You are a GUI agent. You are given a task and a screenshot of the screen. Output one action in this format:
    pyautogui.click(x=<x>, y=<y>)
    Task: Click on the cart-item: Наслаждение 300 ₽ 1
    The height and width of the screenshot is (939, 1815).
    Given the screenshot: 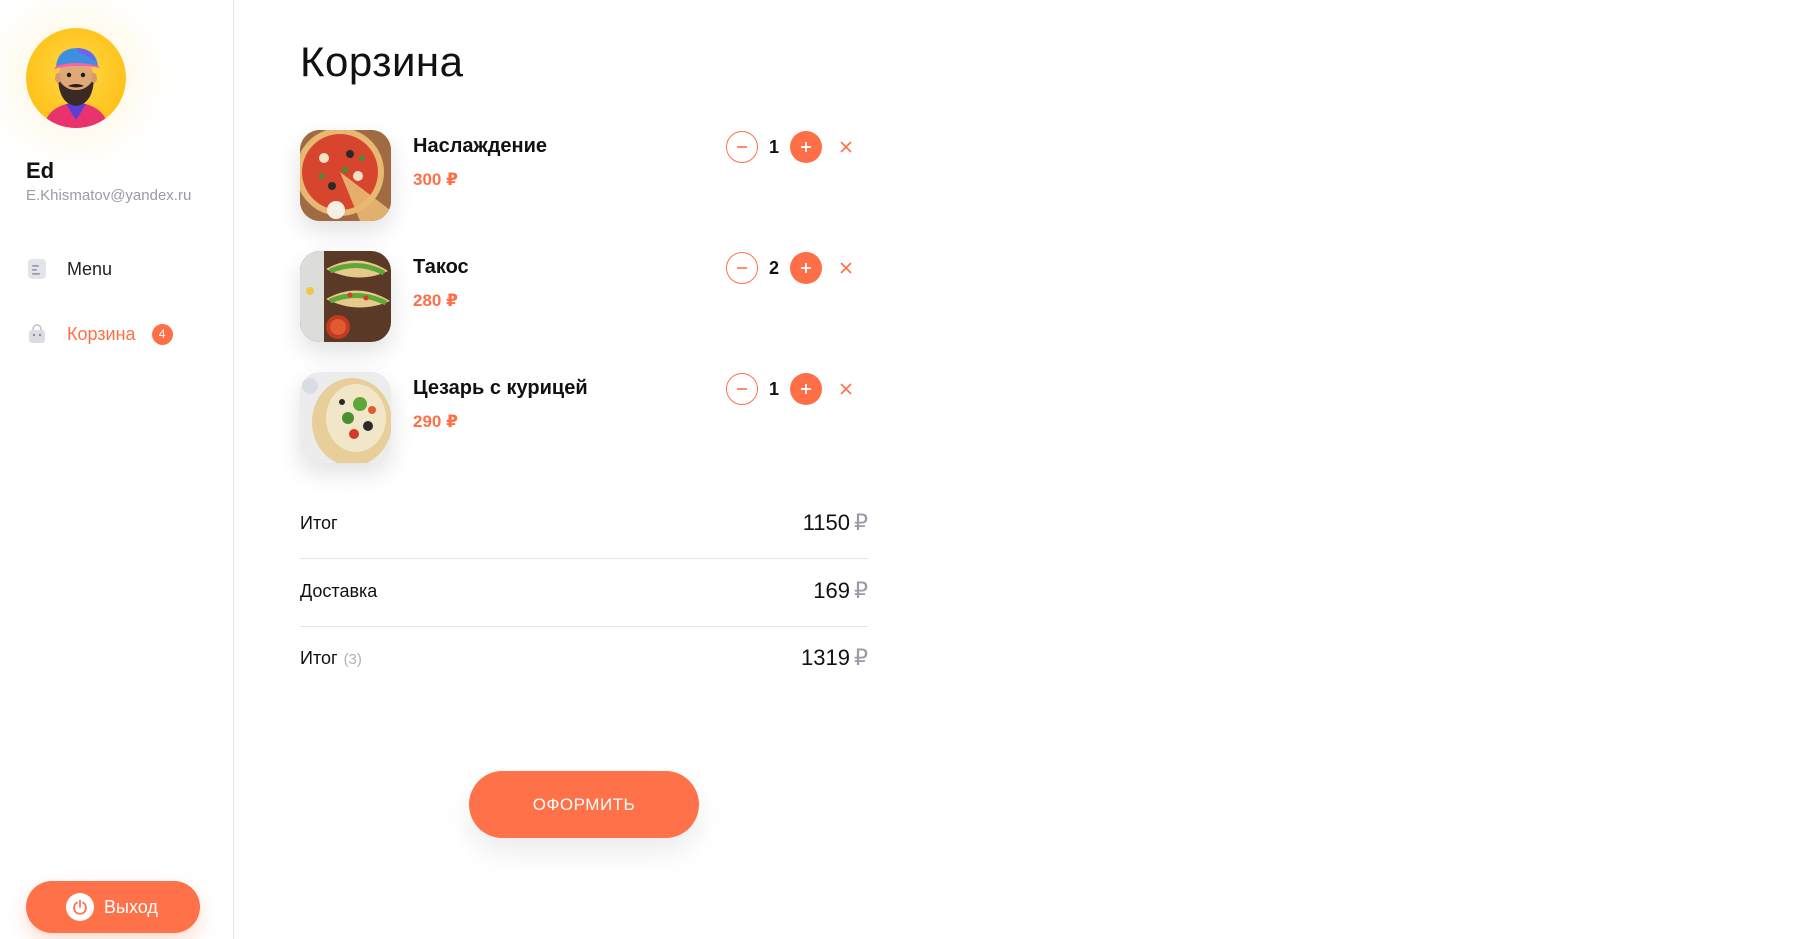 What is the action you would take?
    pyautogui.click(x=585, y=176)
    